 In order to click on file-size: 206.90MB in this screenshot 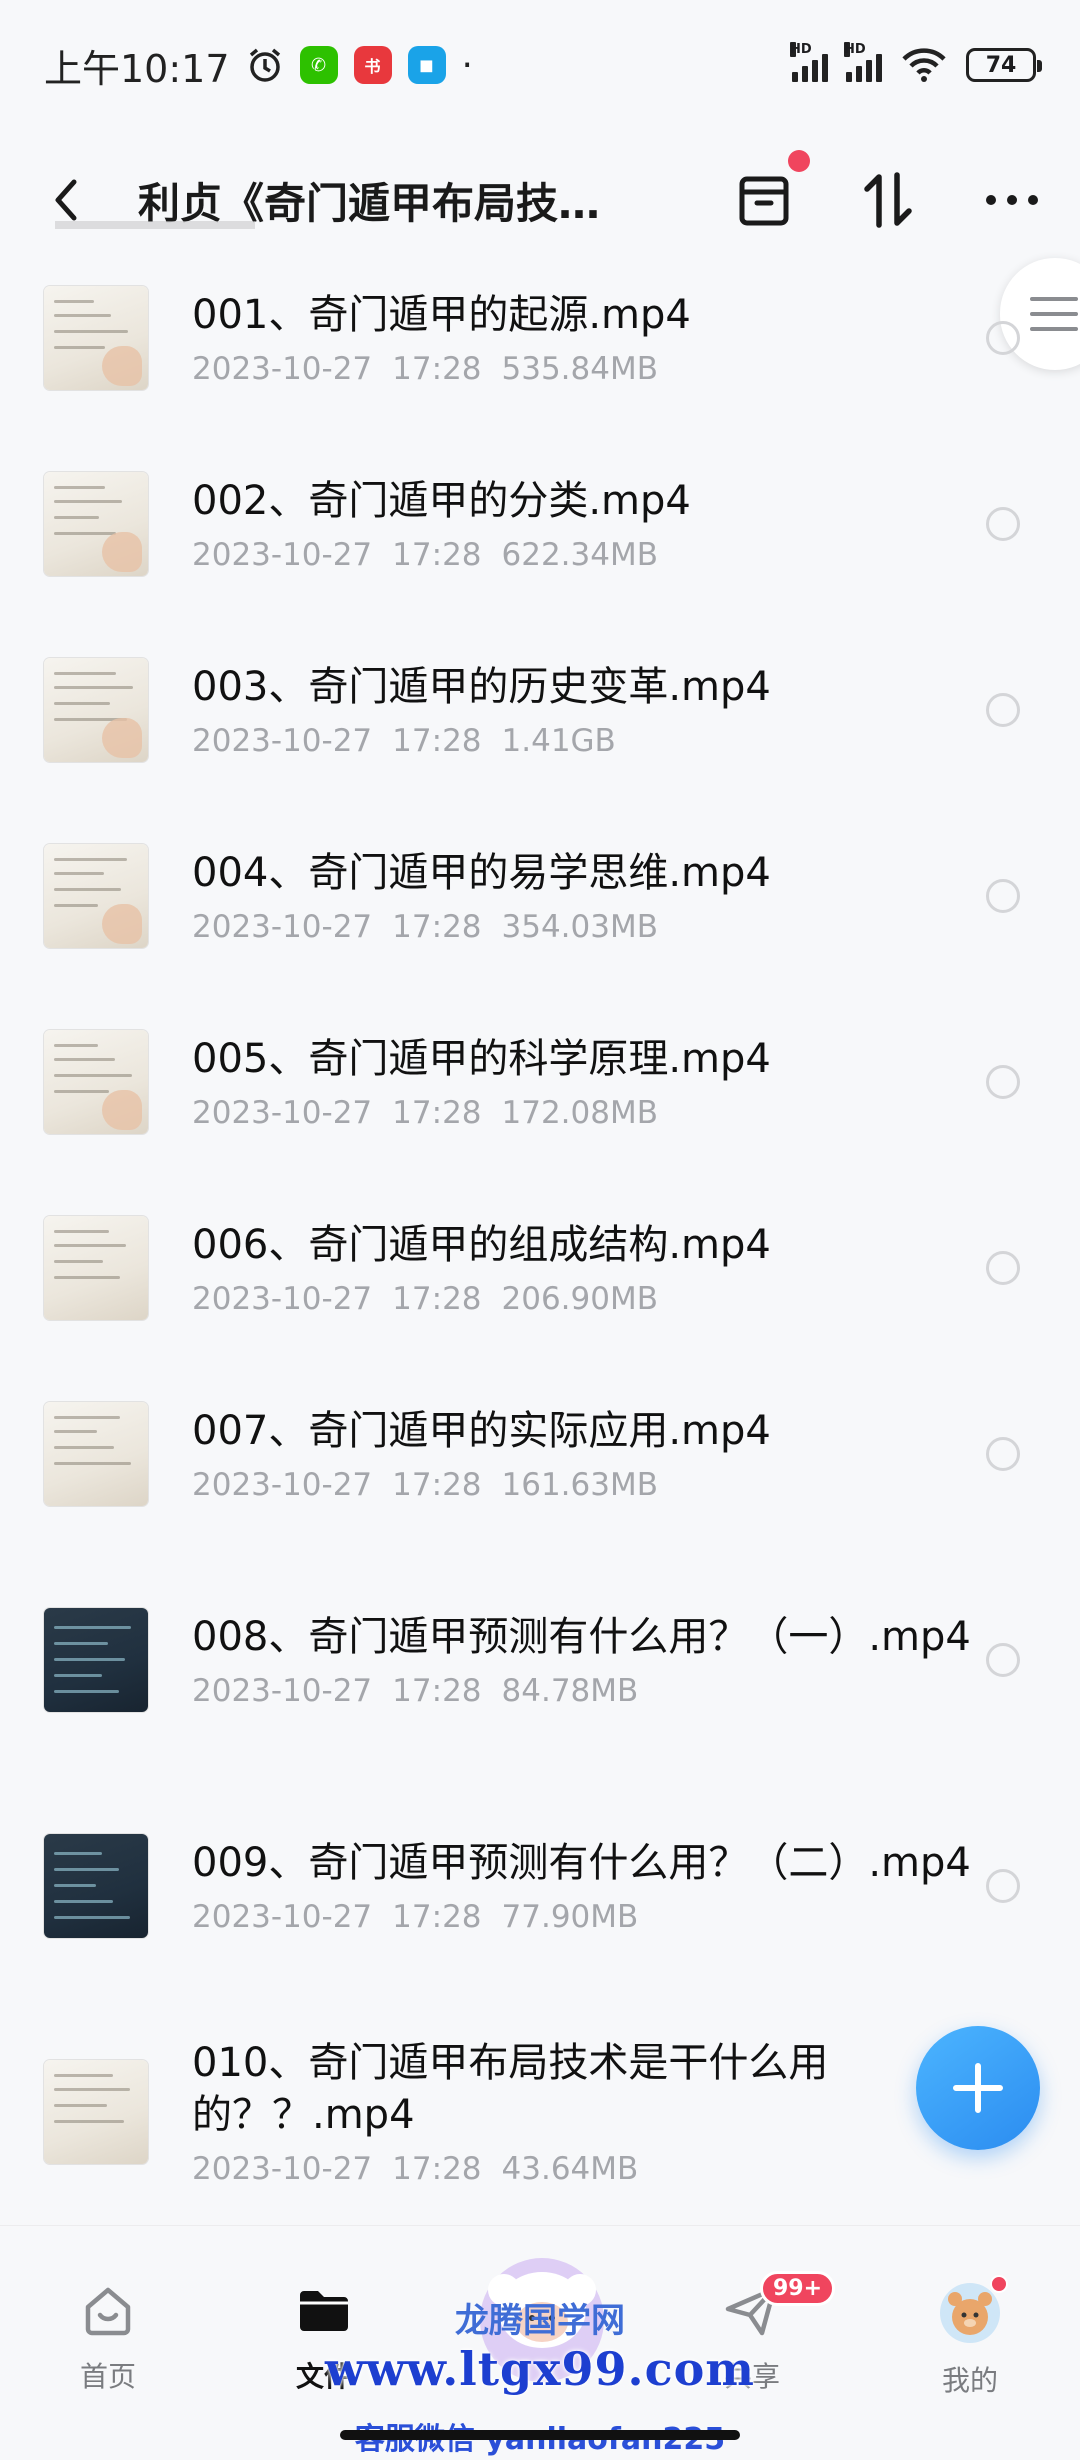, I will do `click(579, 1299)`.